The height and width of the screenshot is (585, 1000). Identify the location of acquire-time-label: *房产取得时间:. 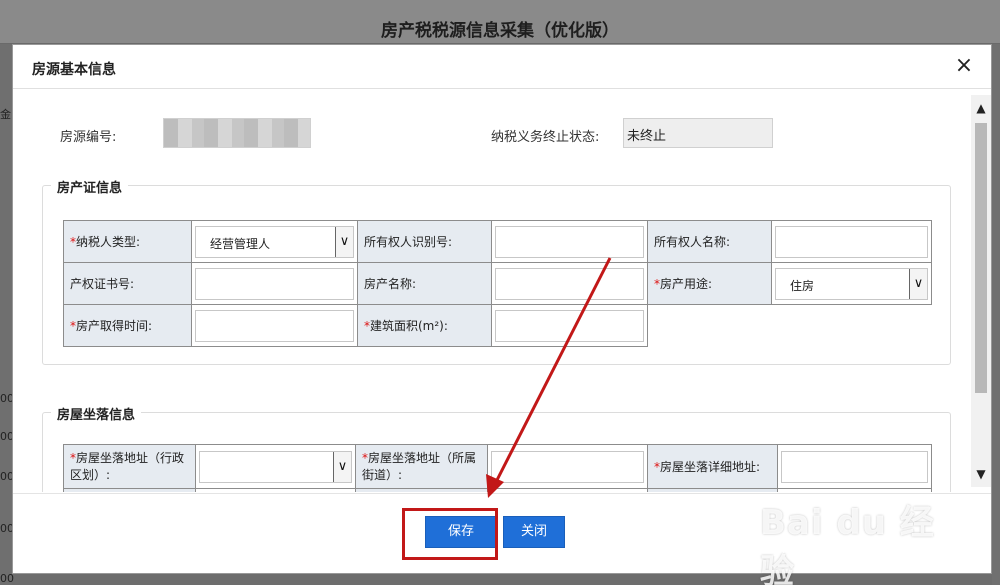
(127, 325).